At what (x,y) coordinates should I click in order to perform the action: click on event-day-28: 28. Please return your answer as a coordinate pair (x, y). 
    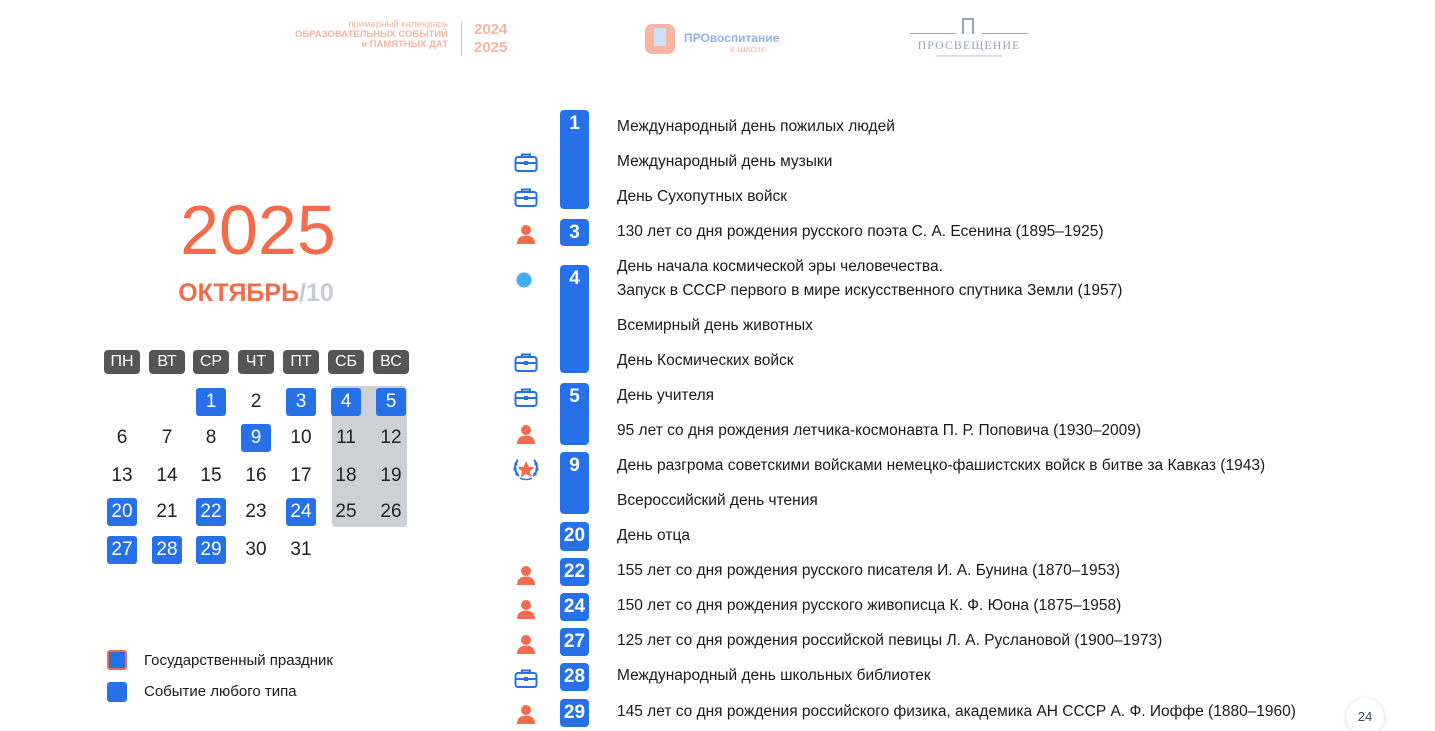
    Looking at the image, I should click on (574, 677).